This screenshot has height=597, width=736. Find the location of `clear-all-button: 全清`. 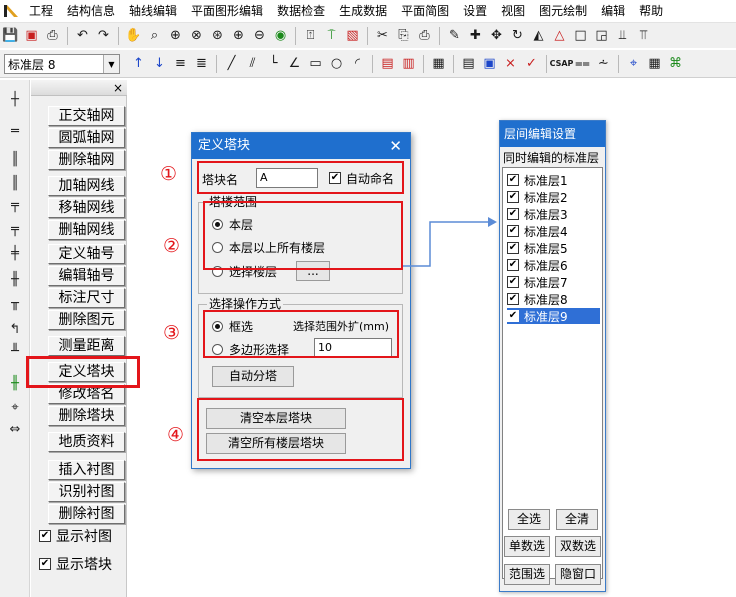

clear-all-button: 全清 is located at coordinates (577, 519).